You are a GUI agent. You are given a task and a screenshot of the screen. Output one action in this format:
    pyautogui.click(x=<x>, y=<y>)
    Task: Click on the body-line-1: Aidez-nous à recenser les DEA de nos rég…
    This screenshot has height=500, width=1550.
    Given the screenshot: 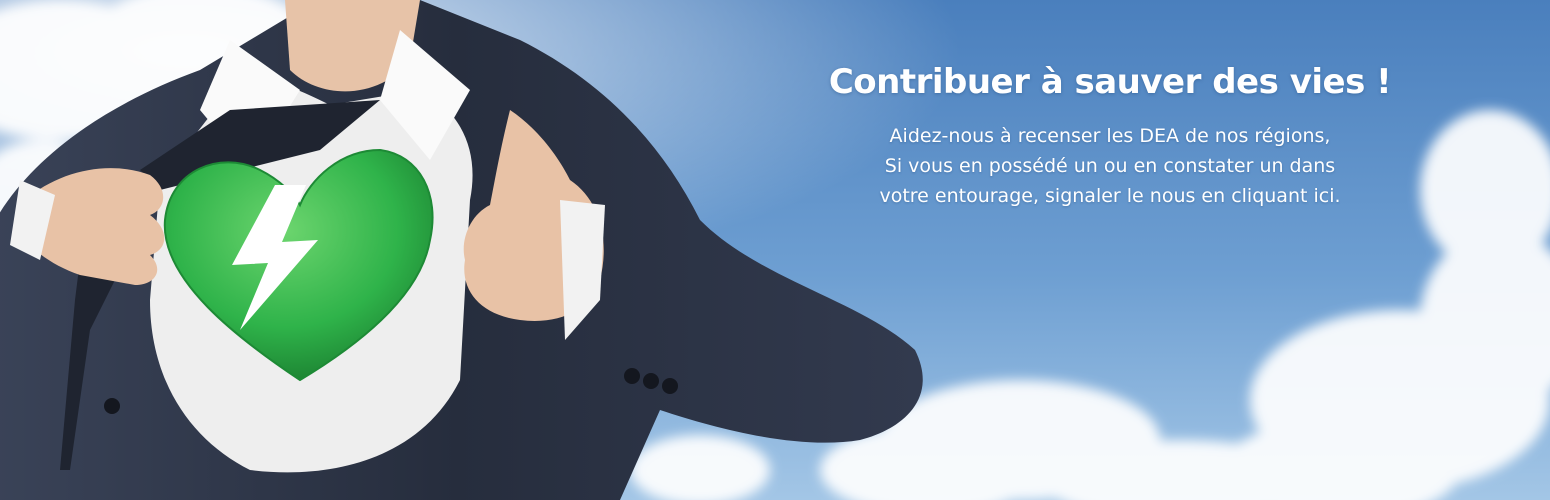 What is the action you would take?
    pyautogui.click(x=1110, y=136)
    